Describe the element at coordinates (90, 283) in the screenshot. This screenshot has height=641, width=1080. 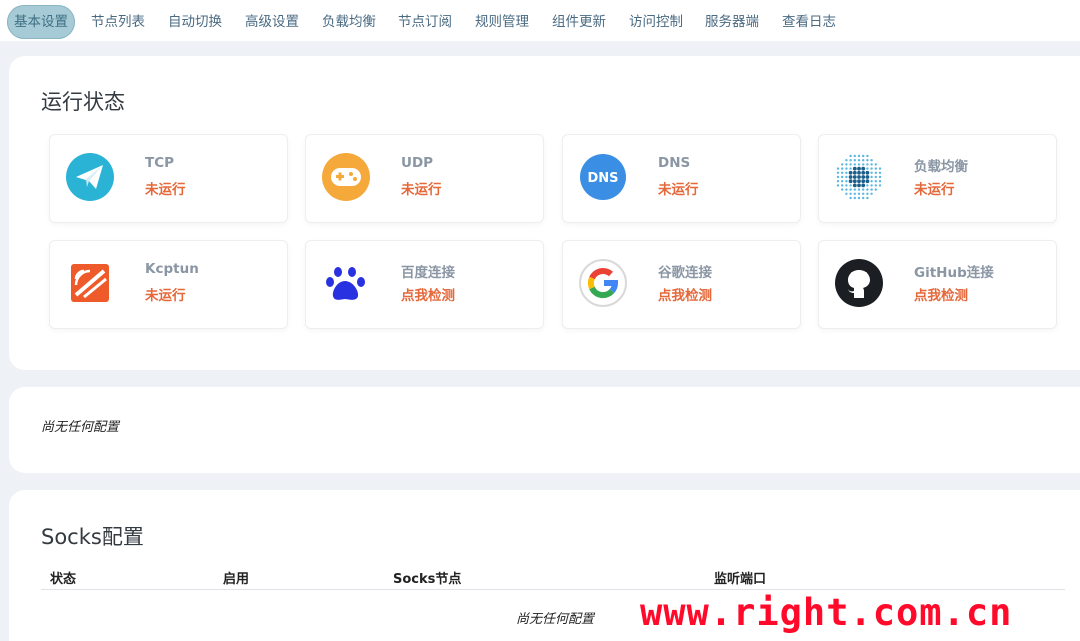
I see `kcptun-icon` at that location.